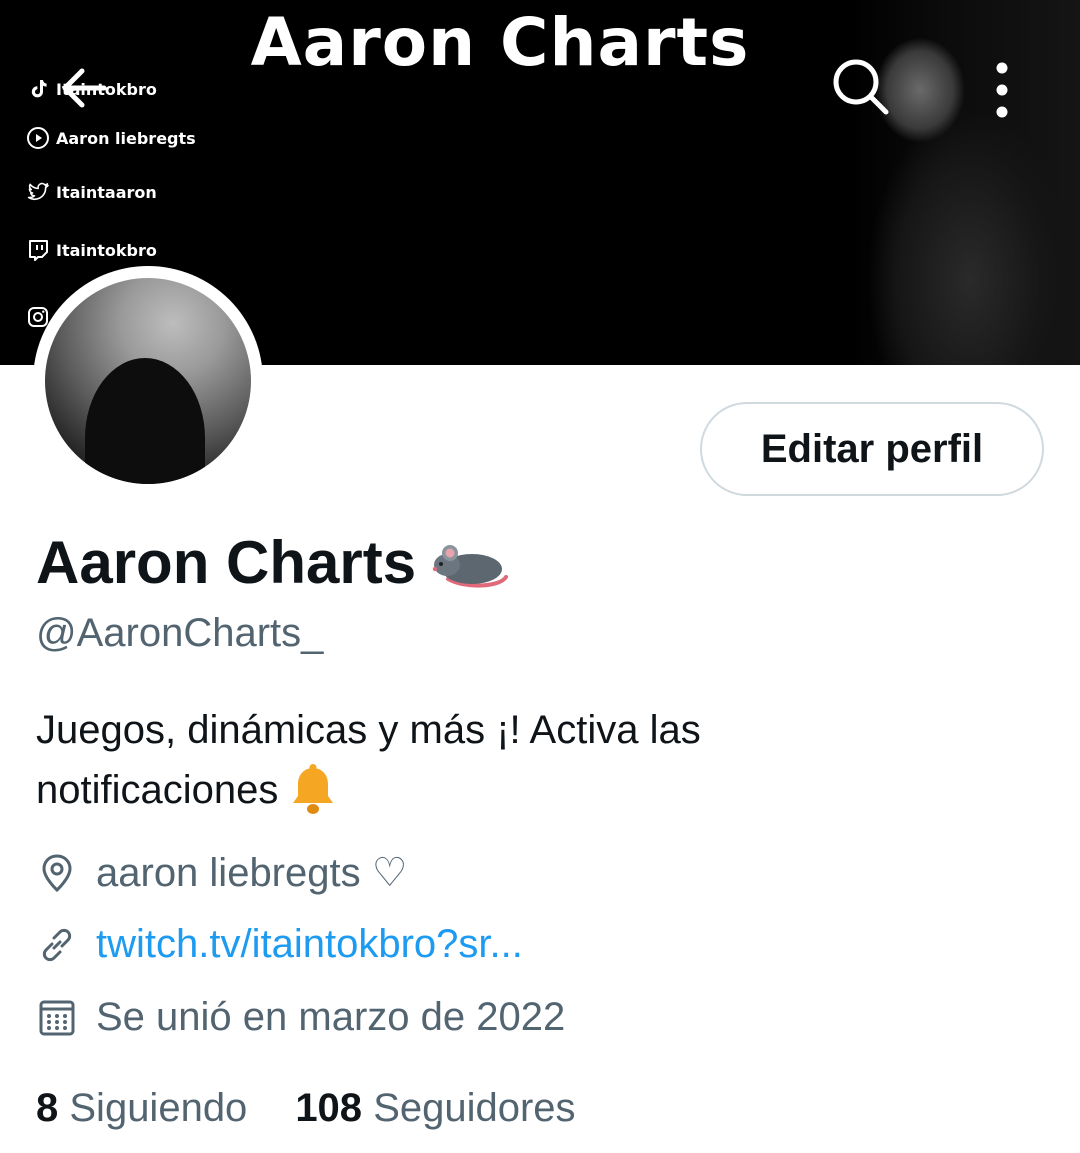 This screenshot has width=1080, height=1153. Describe the element at coordinates (57, 1017) in the screenshot. I see `calendar-icon` at that location.